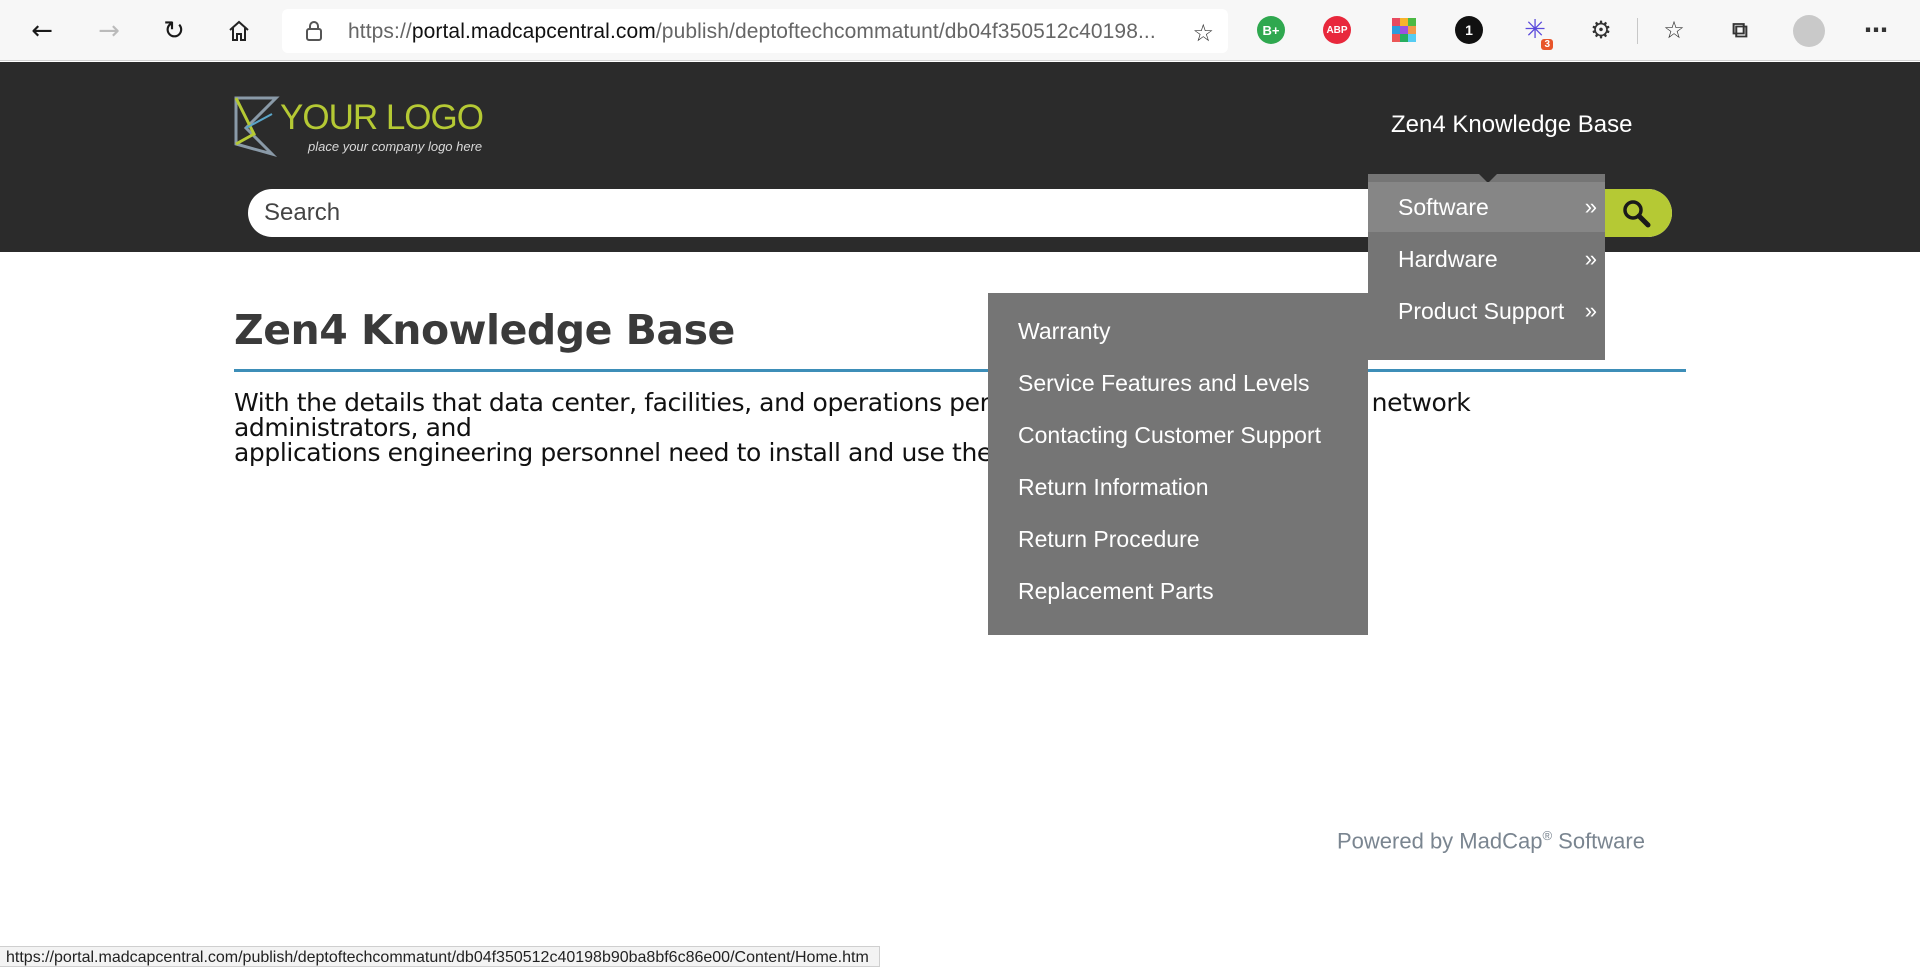  What do you see at coordinates (1512, 125) in the screenshot?
I see `site-title-link: Zen4 Knowledge Base` at bounding box center [1512, 125].